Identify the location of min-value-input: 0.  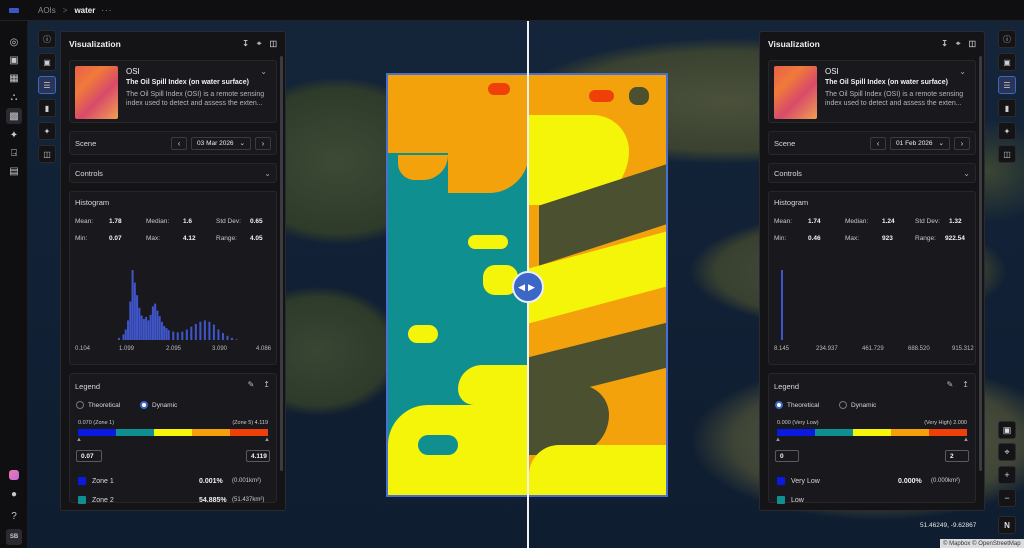
(787, 456).